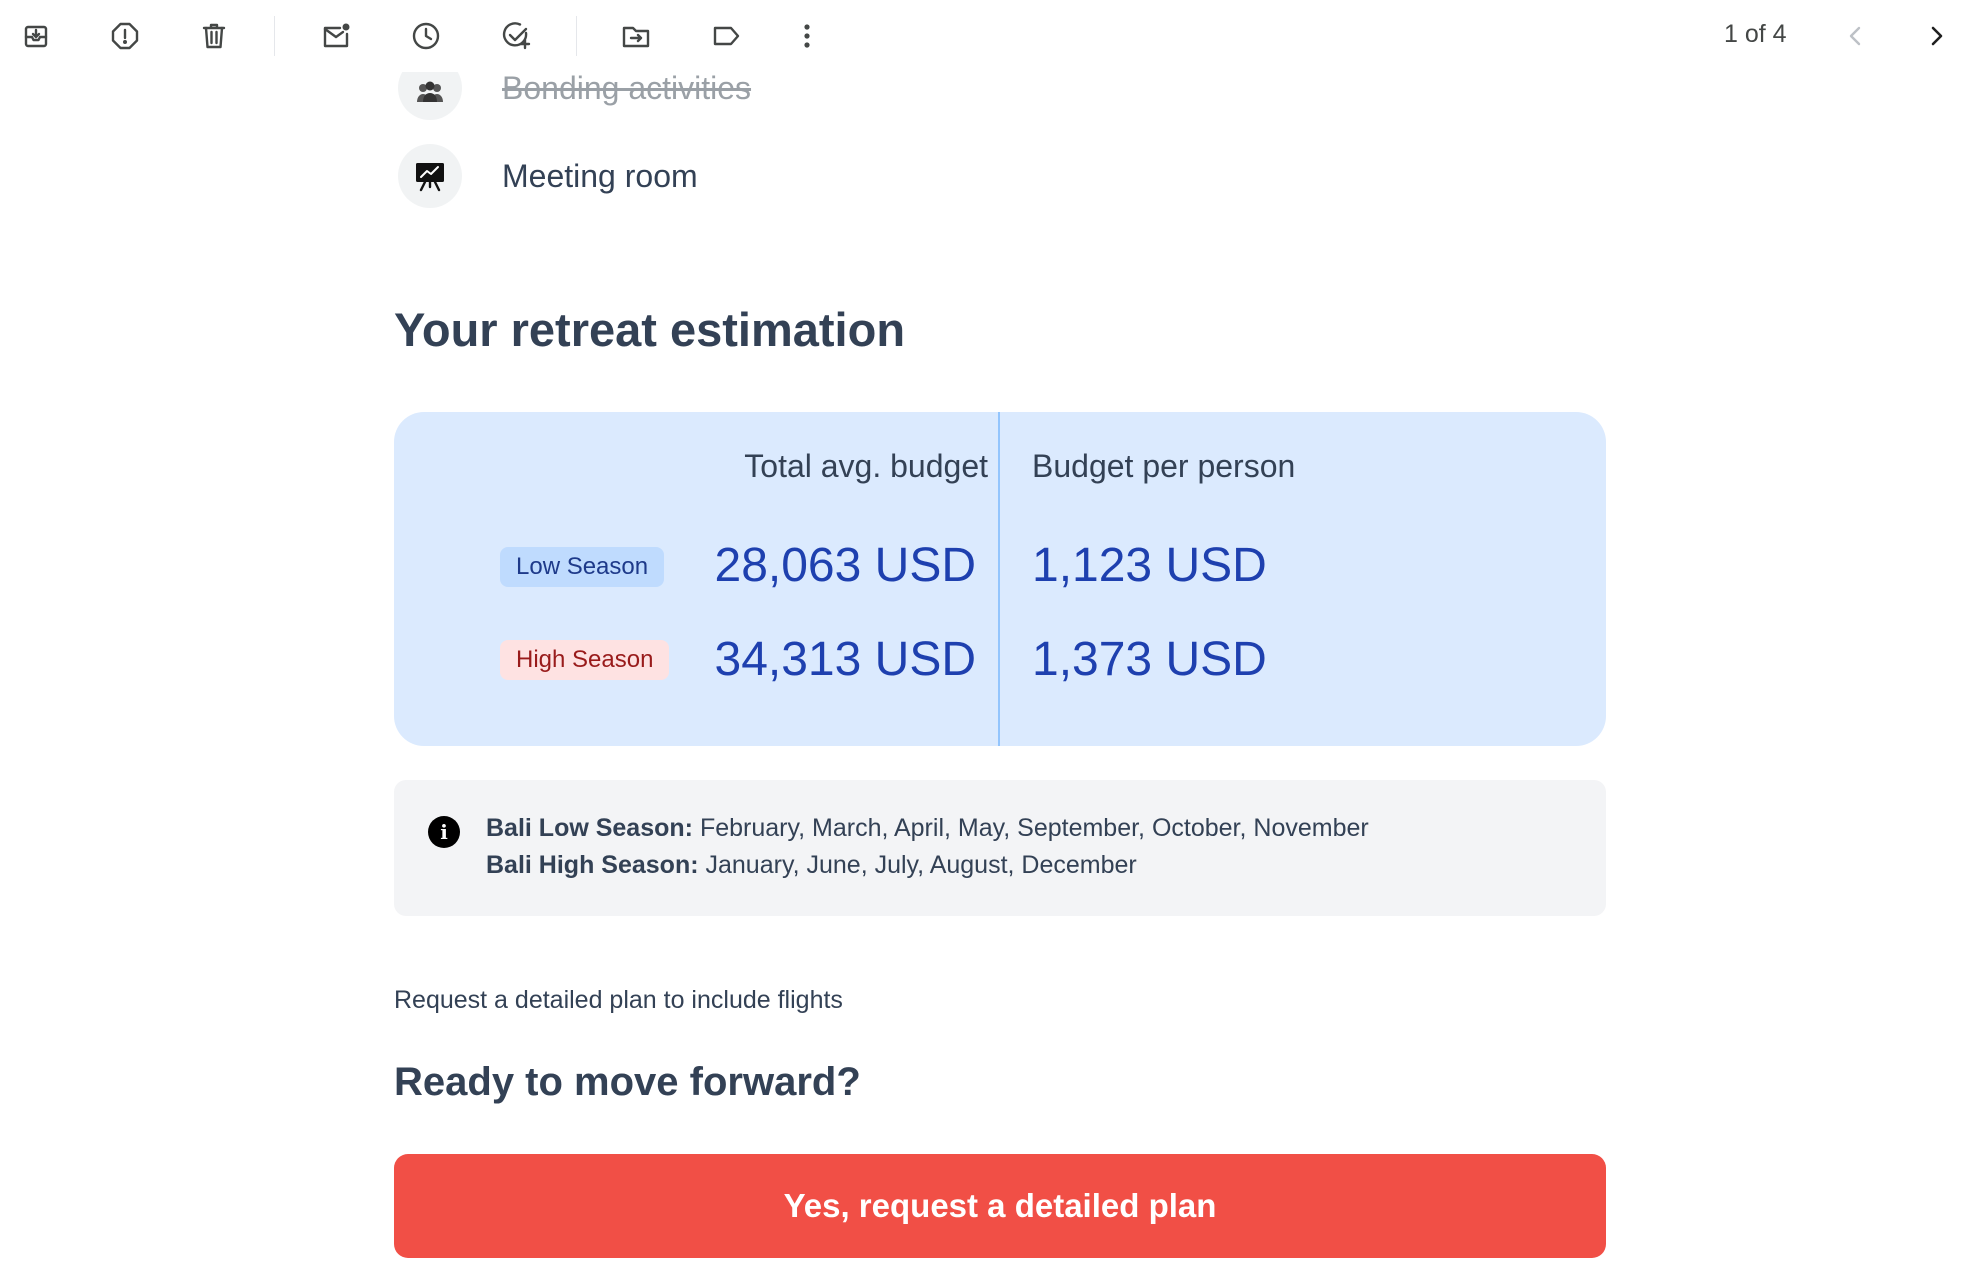  Describe the element at coordinates (989, 36) in the screenshot. I see `email-toolbar: 1 of 4` at that location.